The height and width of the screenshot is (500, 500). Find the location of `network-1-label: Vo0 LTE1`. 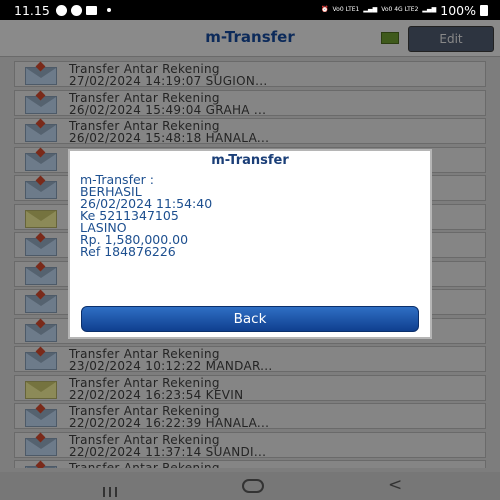

network-1-label: Vo0 LTE1 is located at coordinates (346, 9).